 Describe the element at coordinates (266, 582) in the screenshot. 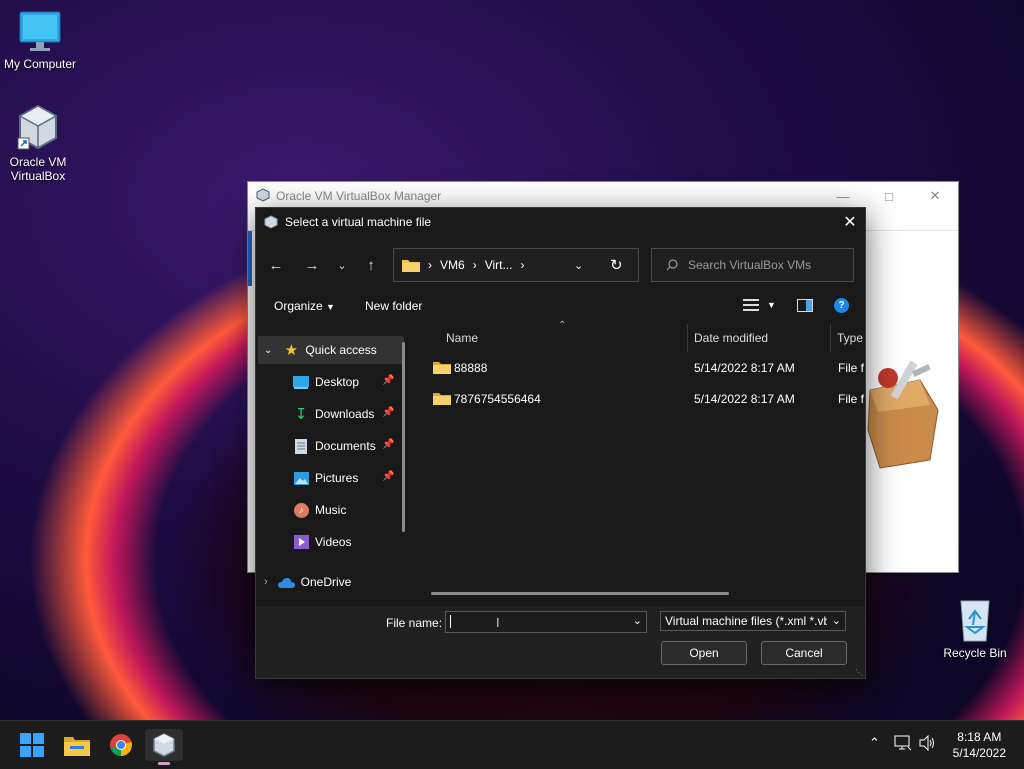

I see `chevron-right-icon: ›` at that location.